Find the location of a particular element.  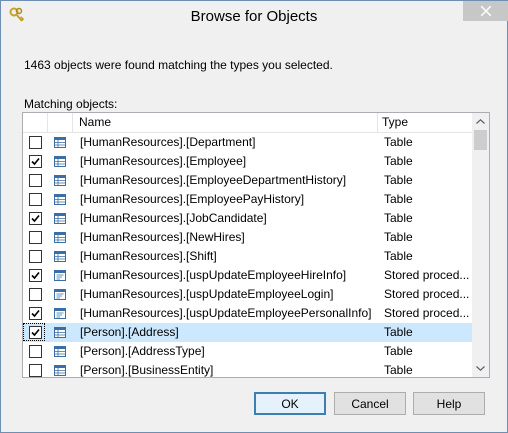

matching-objects-label: Matching objects: is located at coordinates (71, 104).